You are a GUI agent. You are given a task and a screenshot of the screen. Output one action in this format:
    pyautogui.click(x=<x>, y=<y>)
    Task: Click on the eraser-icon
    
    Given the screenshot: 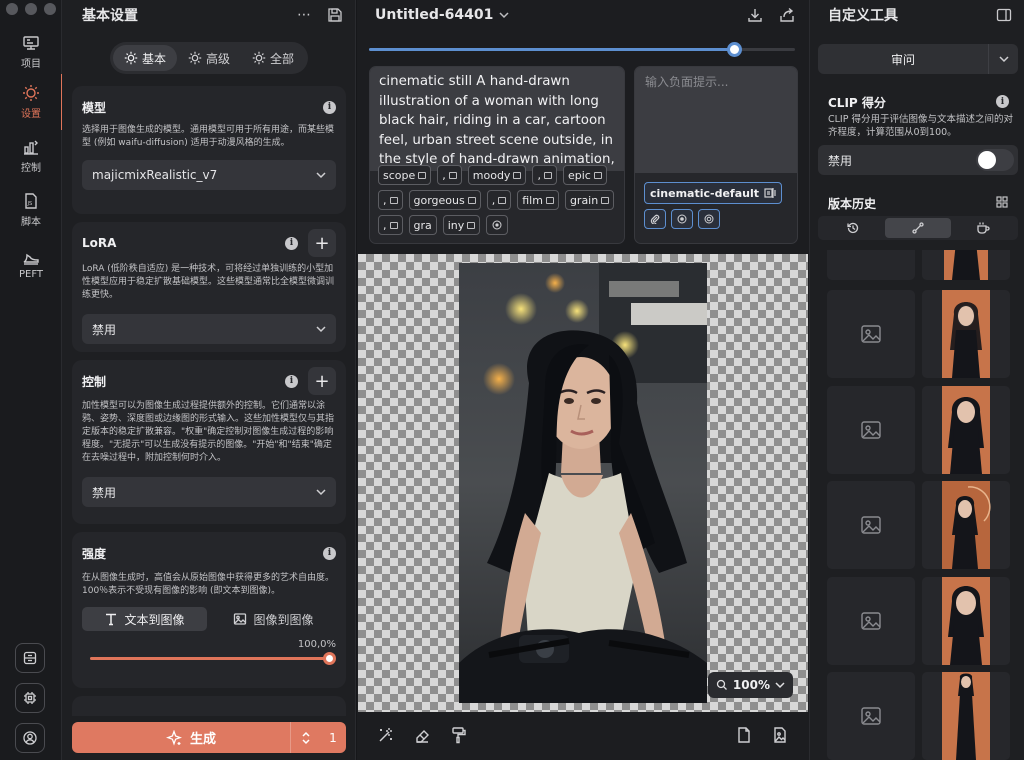 What is the action you would take?
    pyautogui.click(x=422, y=735)
    